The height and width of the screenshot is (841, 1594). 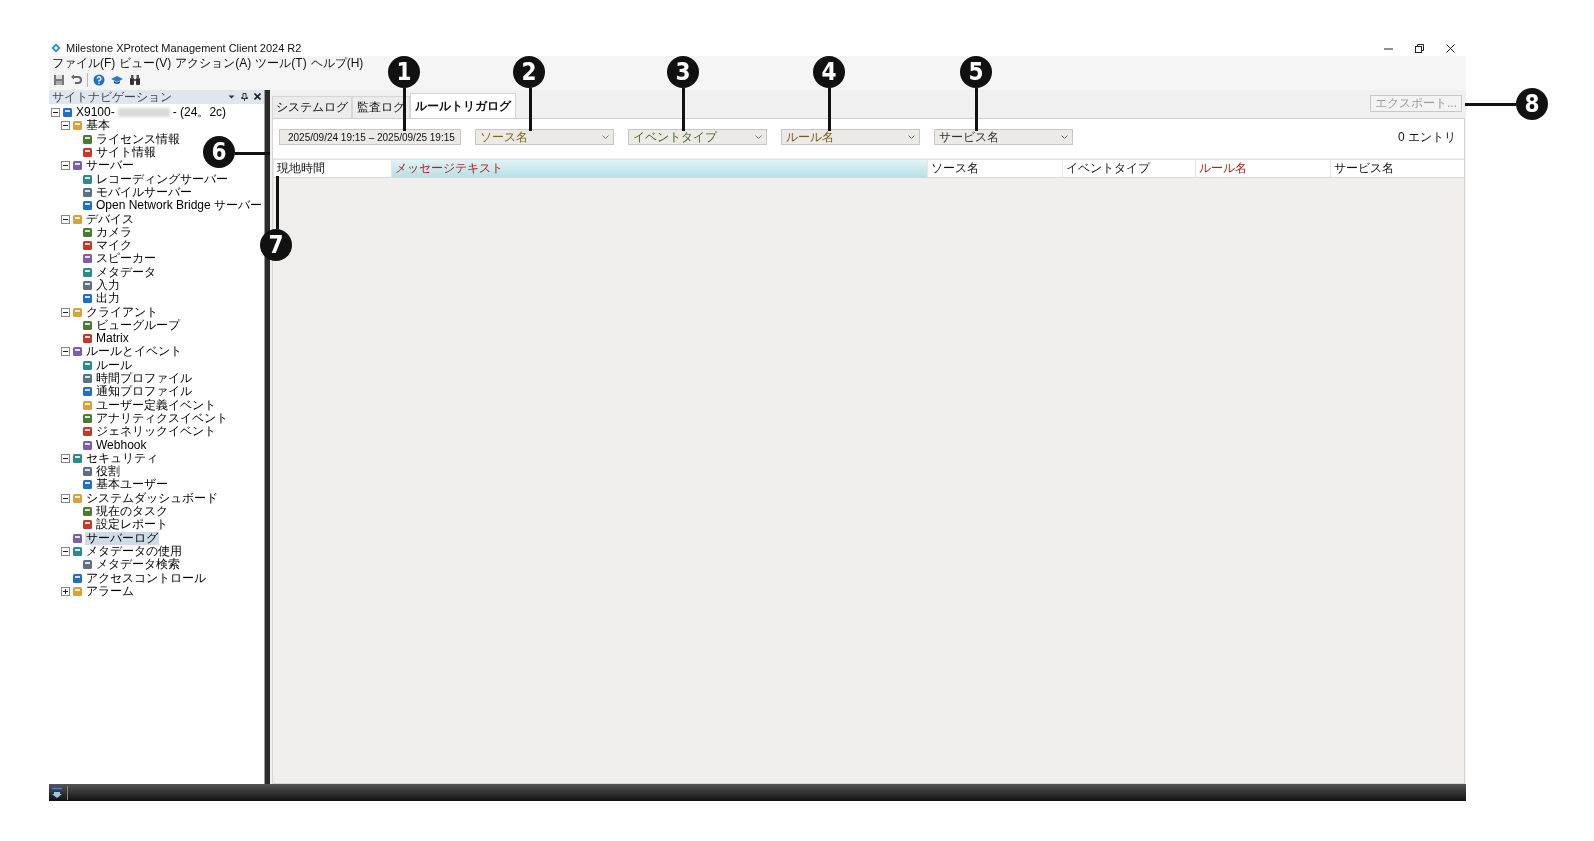 What do you see at coordinates (244, 97) in the screenshot?
I see `pin-icon` at bounding box center [244, 97].